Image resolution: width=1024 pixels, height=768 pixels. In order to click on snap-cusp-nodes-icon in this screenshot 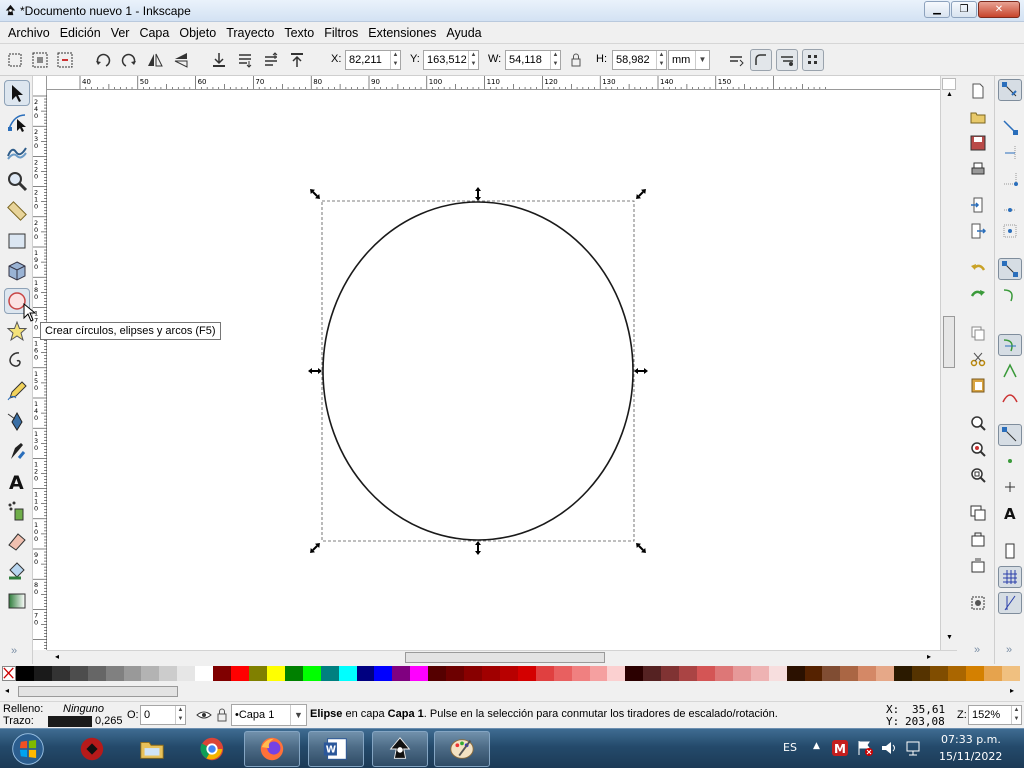, I will do `click(1010, 371)`.